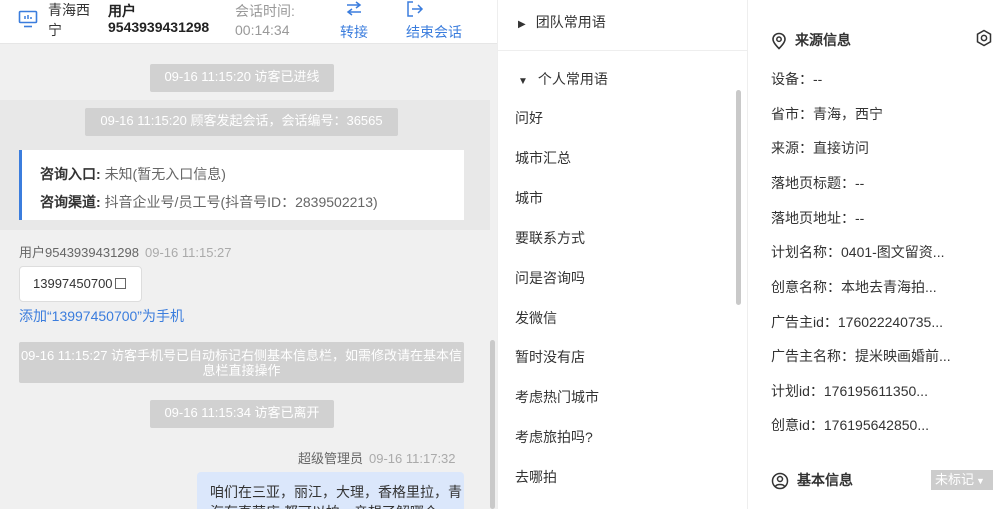 This screenshot has width=1002, height=509. I want to click on source-info-title: 来源信息, so click(823, 40).